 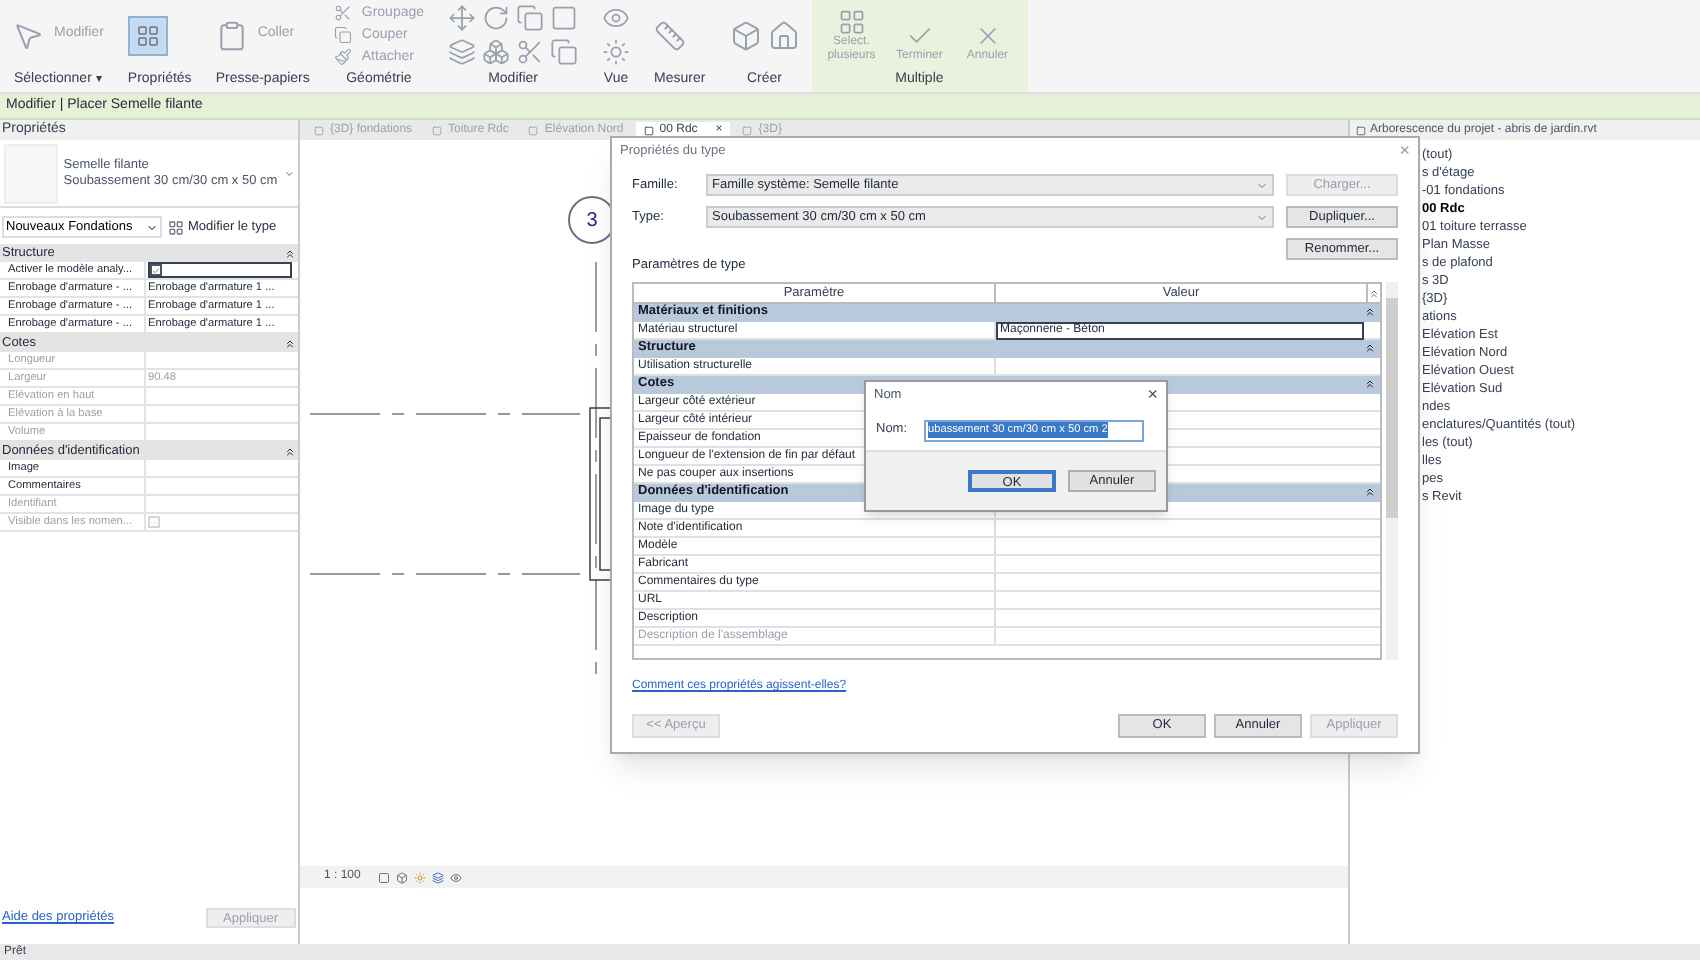 What do you see at coordinates (28, 35) in the screenshot?
I see `pointer-icon` at bounding box center [28, 35].